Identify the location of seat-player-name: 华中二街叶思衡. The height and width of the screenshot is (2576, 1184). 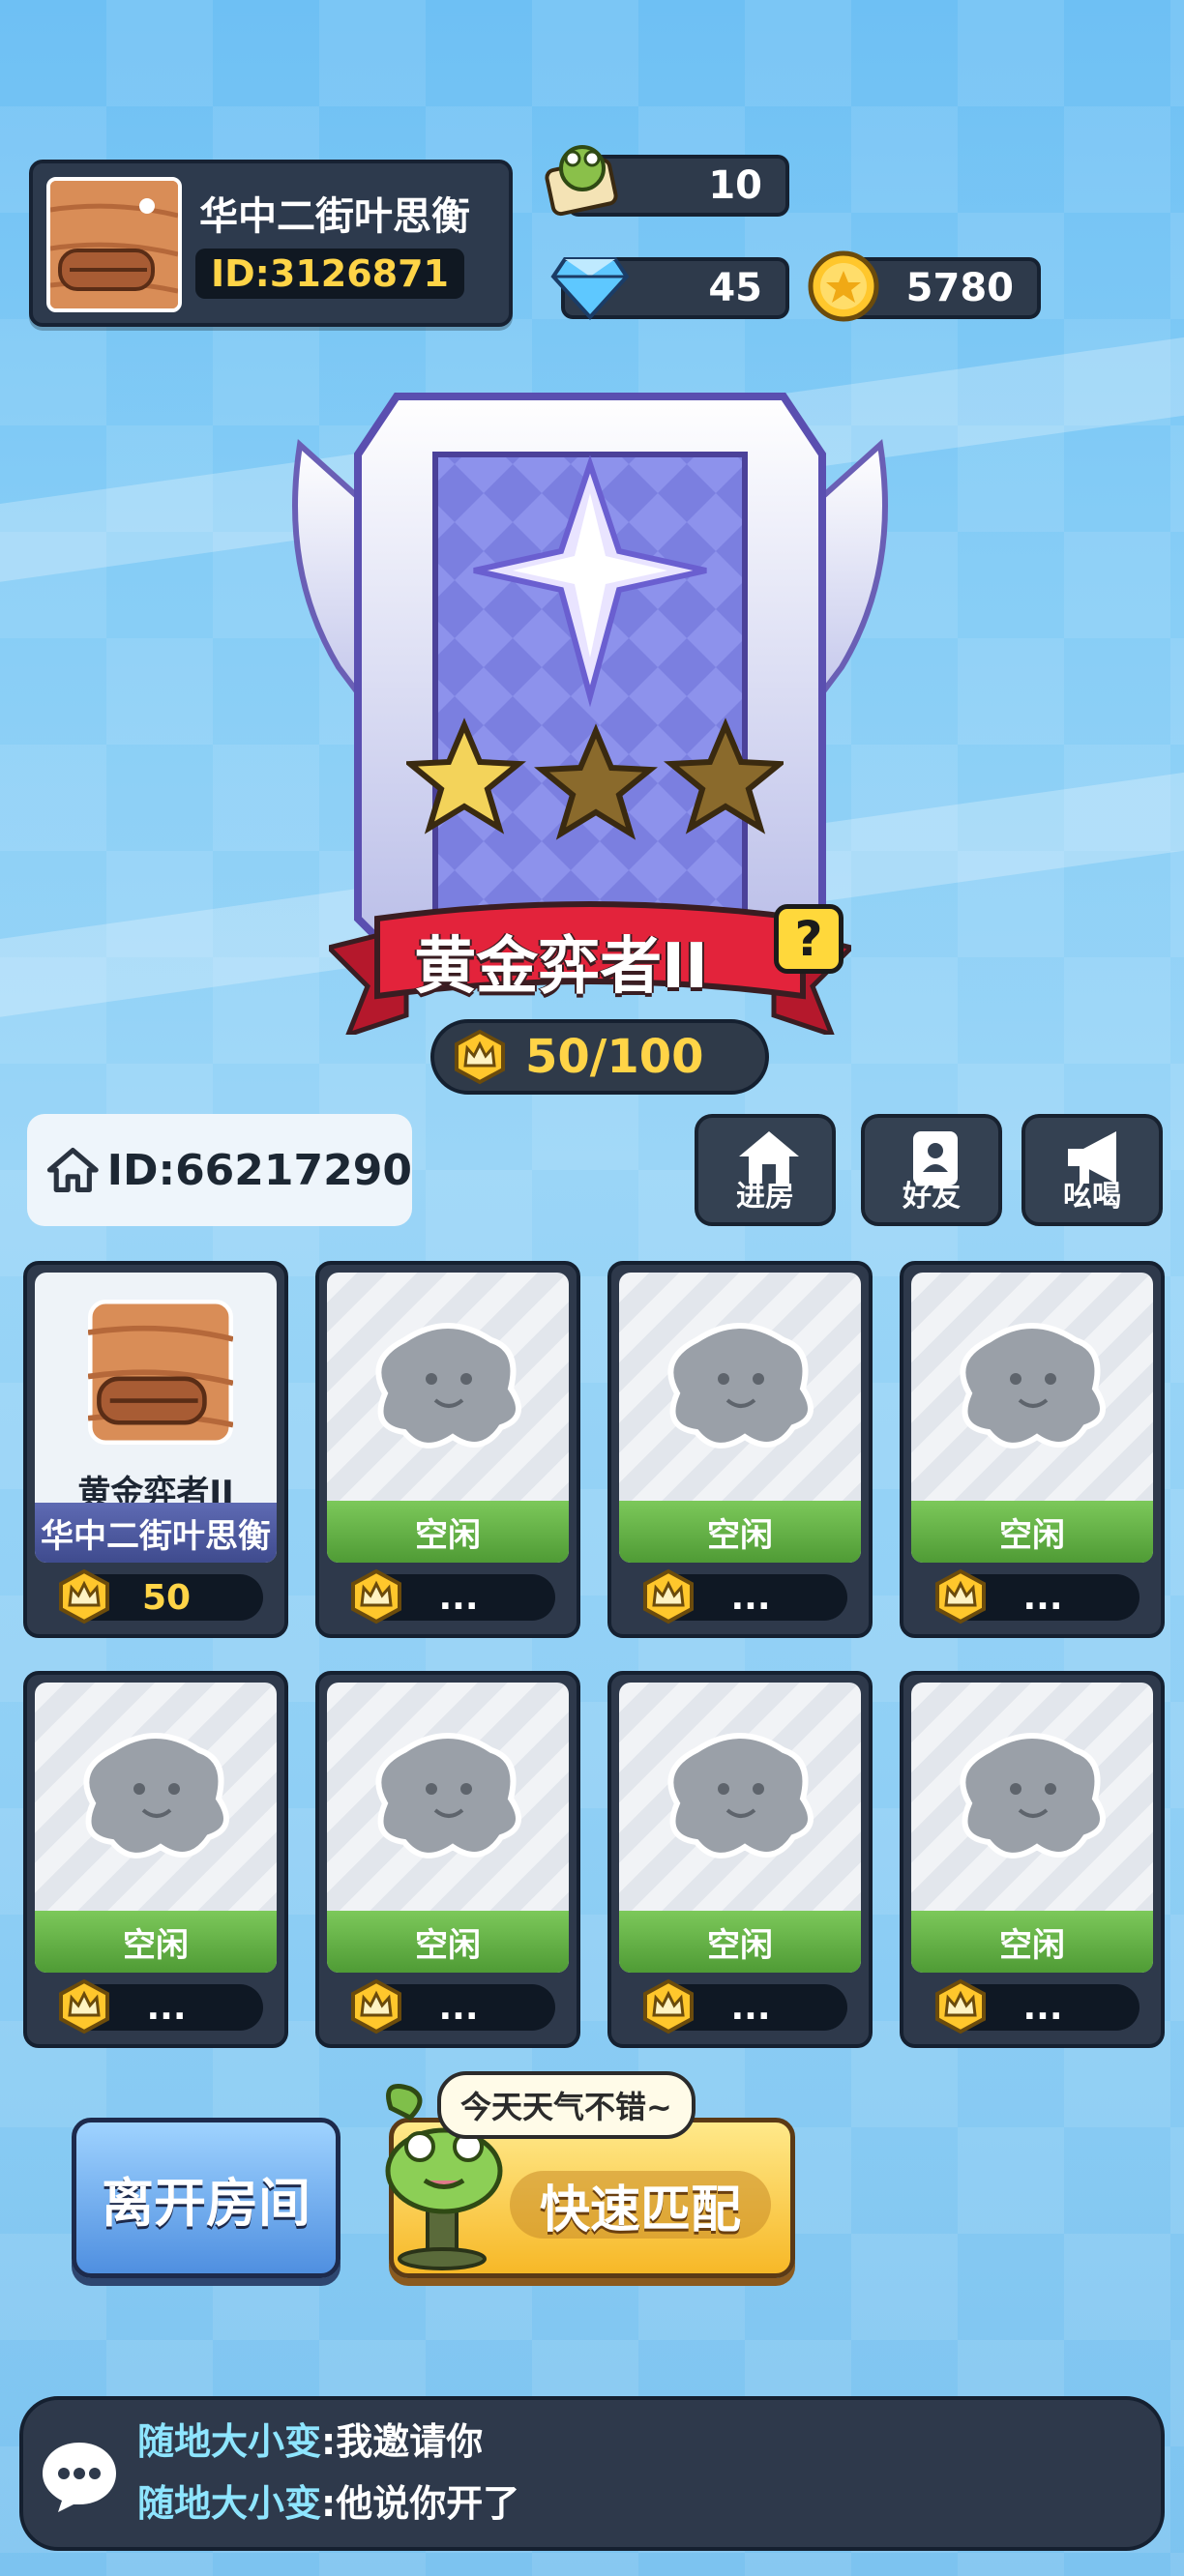
(156, 1533).